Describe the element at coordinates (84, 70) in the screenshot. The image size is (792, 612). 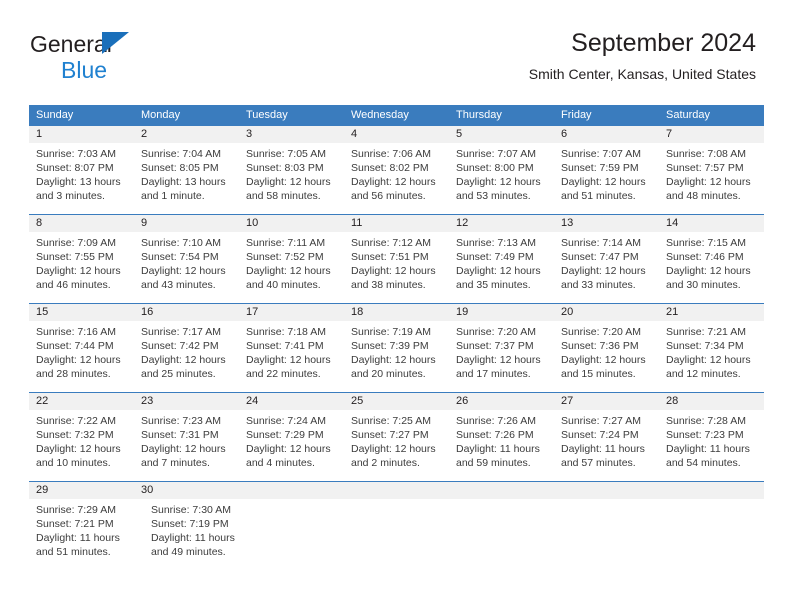
I see `logo-text-blue: Blue` at that location.